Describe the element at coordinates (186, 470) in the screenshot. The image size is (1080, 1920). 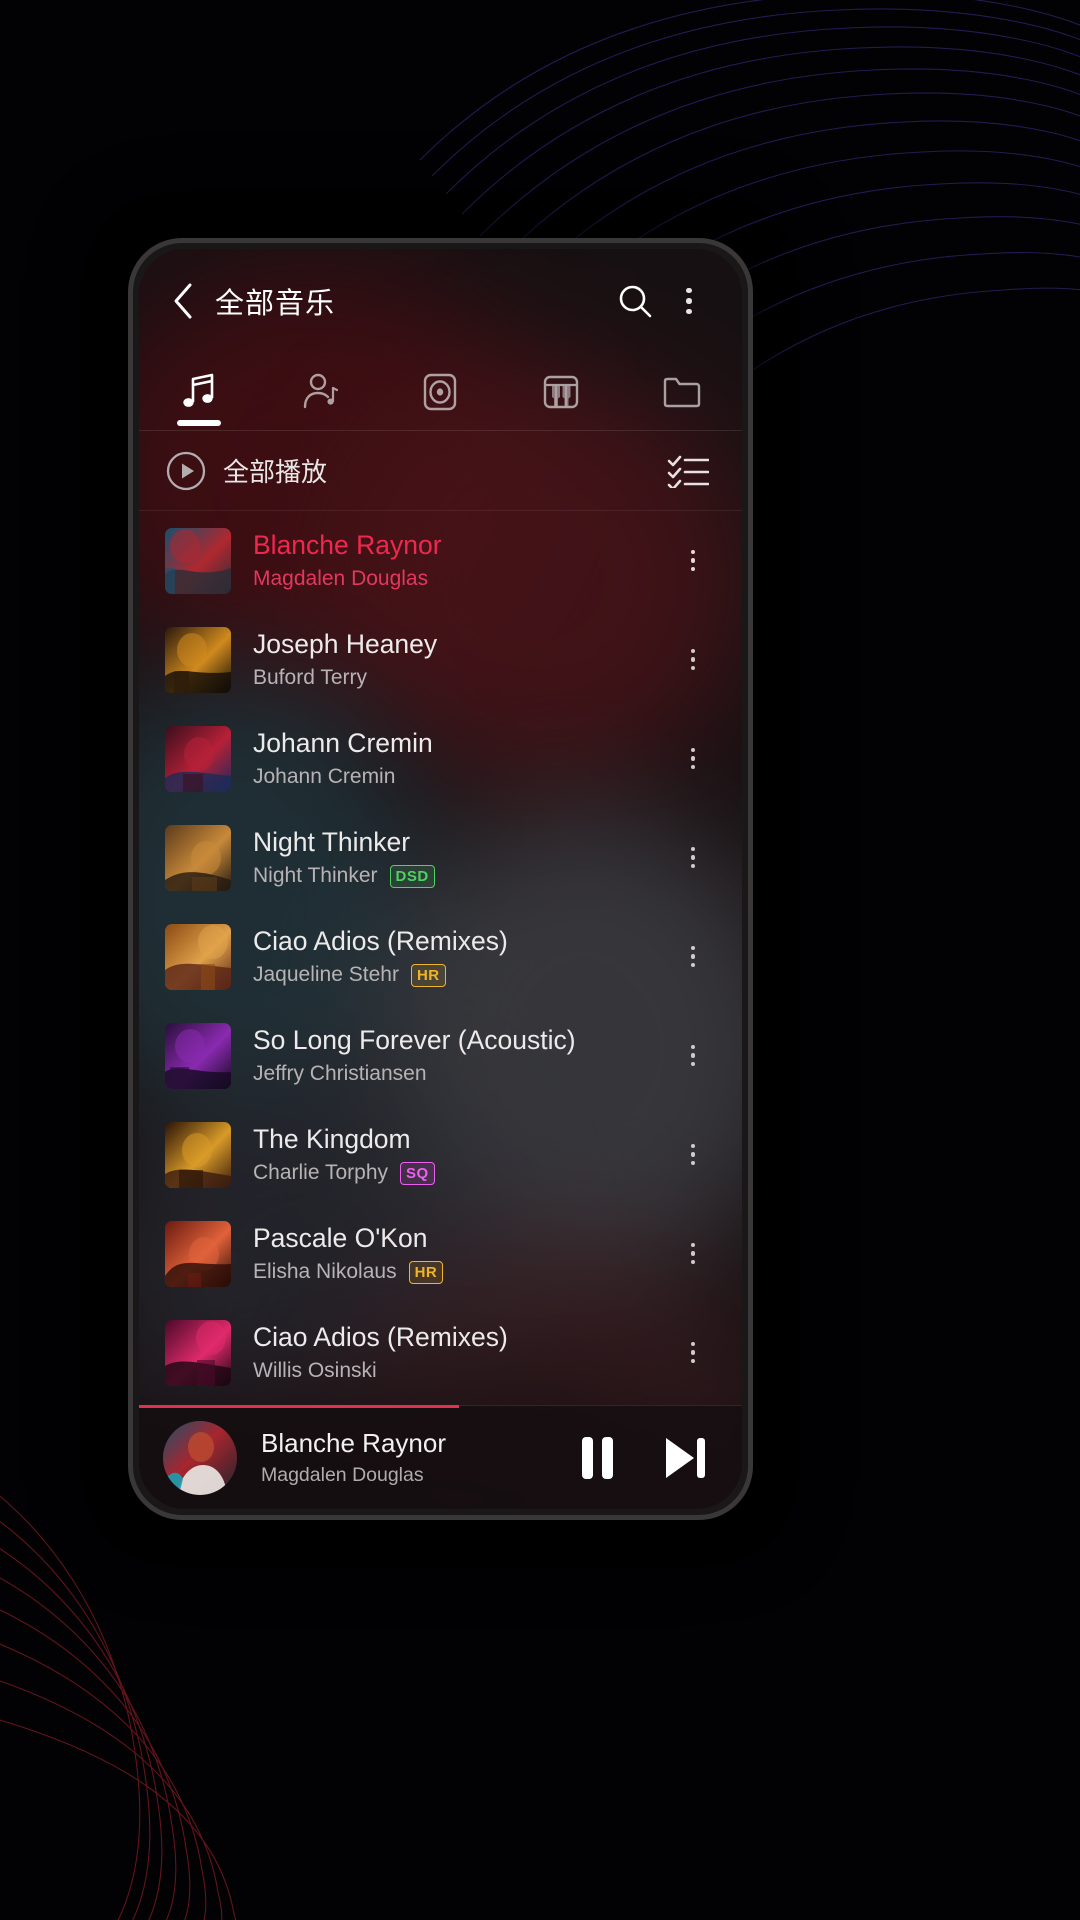
I see `play-circle-icon` at that location.